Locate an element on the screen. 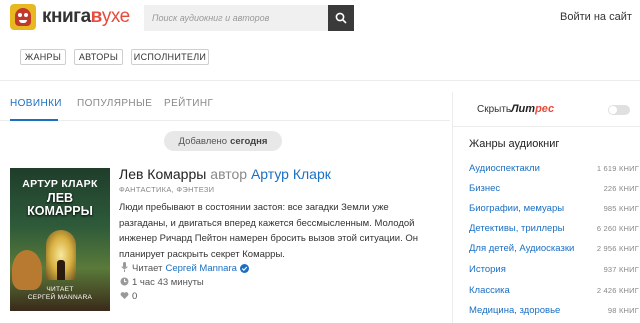 The height and width of the screenshot is (323, 640). active-tab-indicator is located at coordinates (34, 120).